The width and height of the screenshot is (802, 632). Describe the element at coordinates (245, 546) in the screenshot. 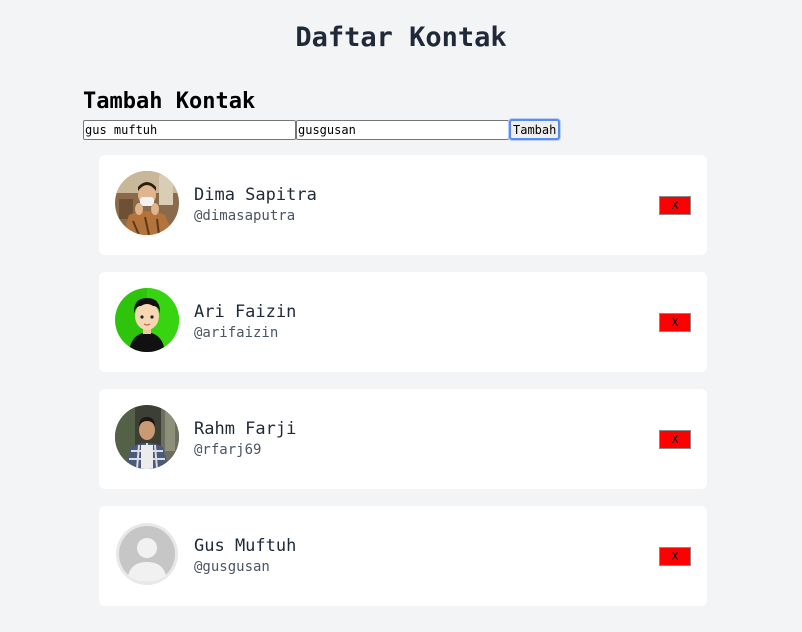

I see `contact-name: Gus Muftuh` at that location.